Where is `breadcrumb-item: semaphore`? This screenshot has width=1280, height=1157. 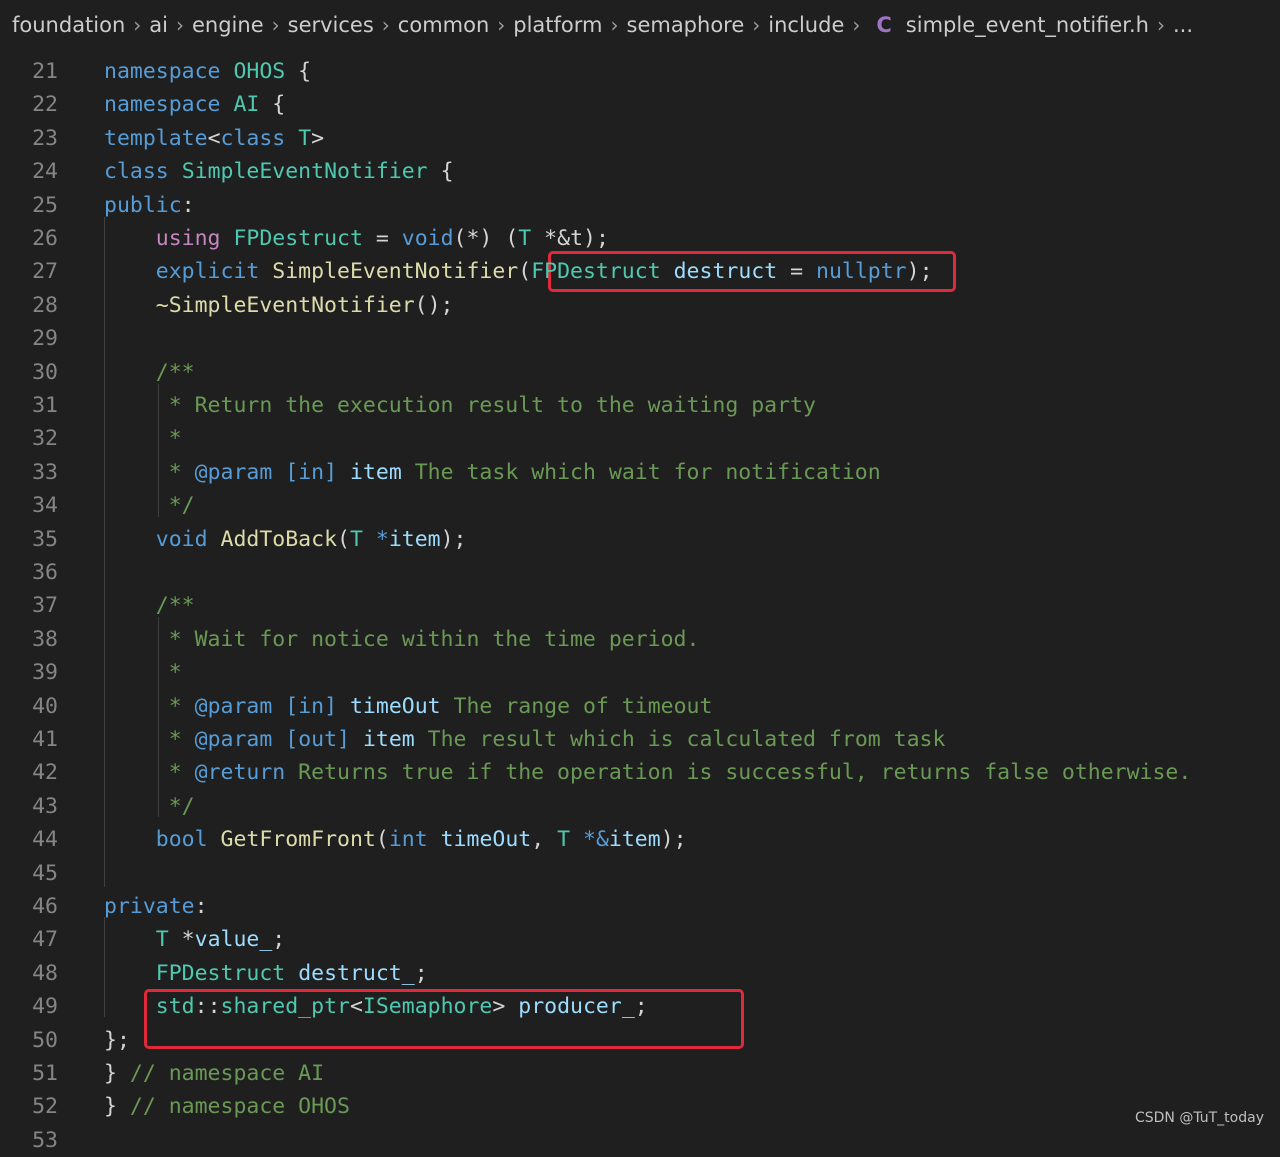
breadcrumb-item: semaphore is located at coordinates (686, 25).